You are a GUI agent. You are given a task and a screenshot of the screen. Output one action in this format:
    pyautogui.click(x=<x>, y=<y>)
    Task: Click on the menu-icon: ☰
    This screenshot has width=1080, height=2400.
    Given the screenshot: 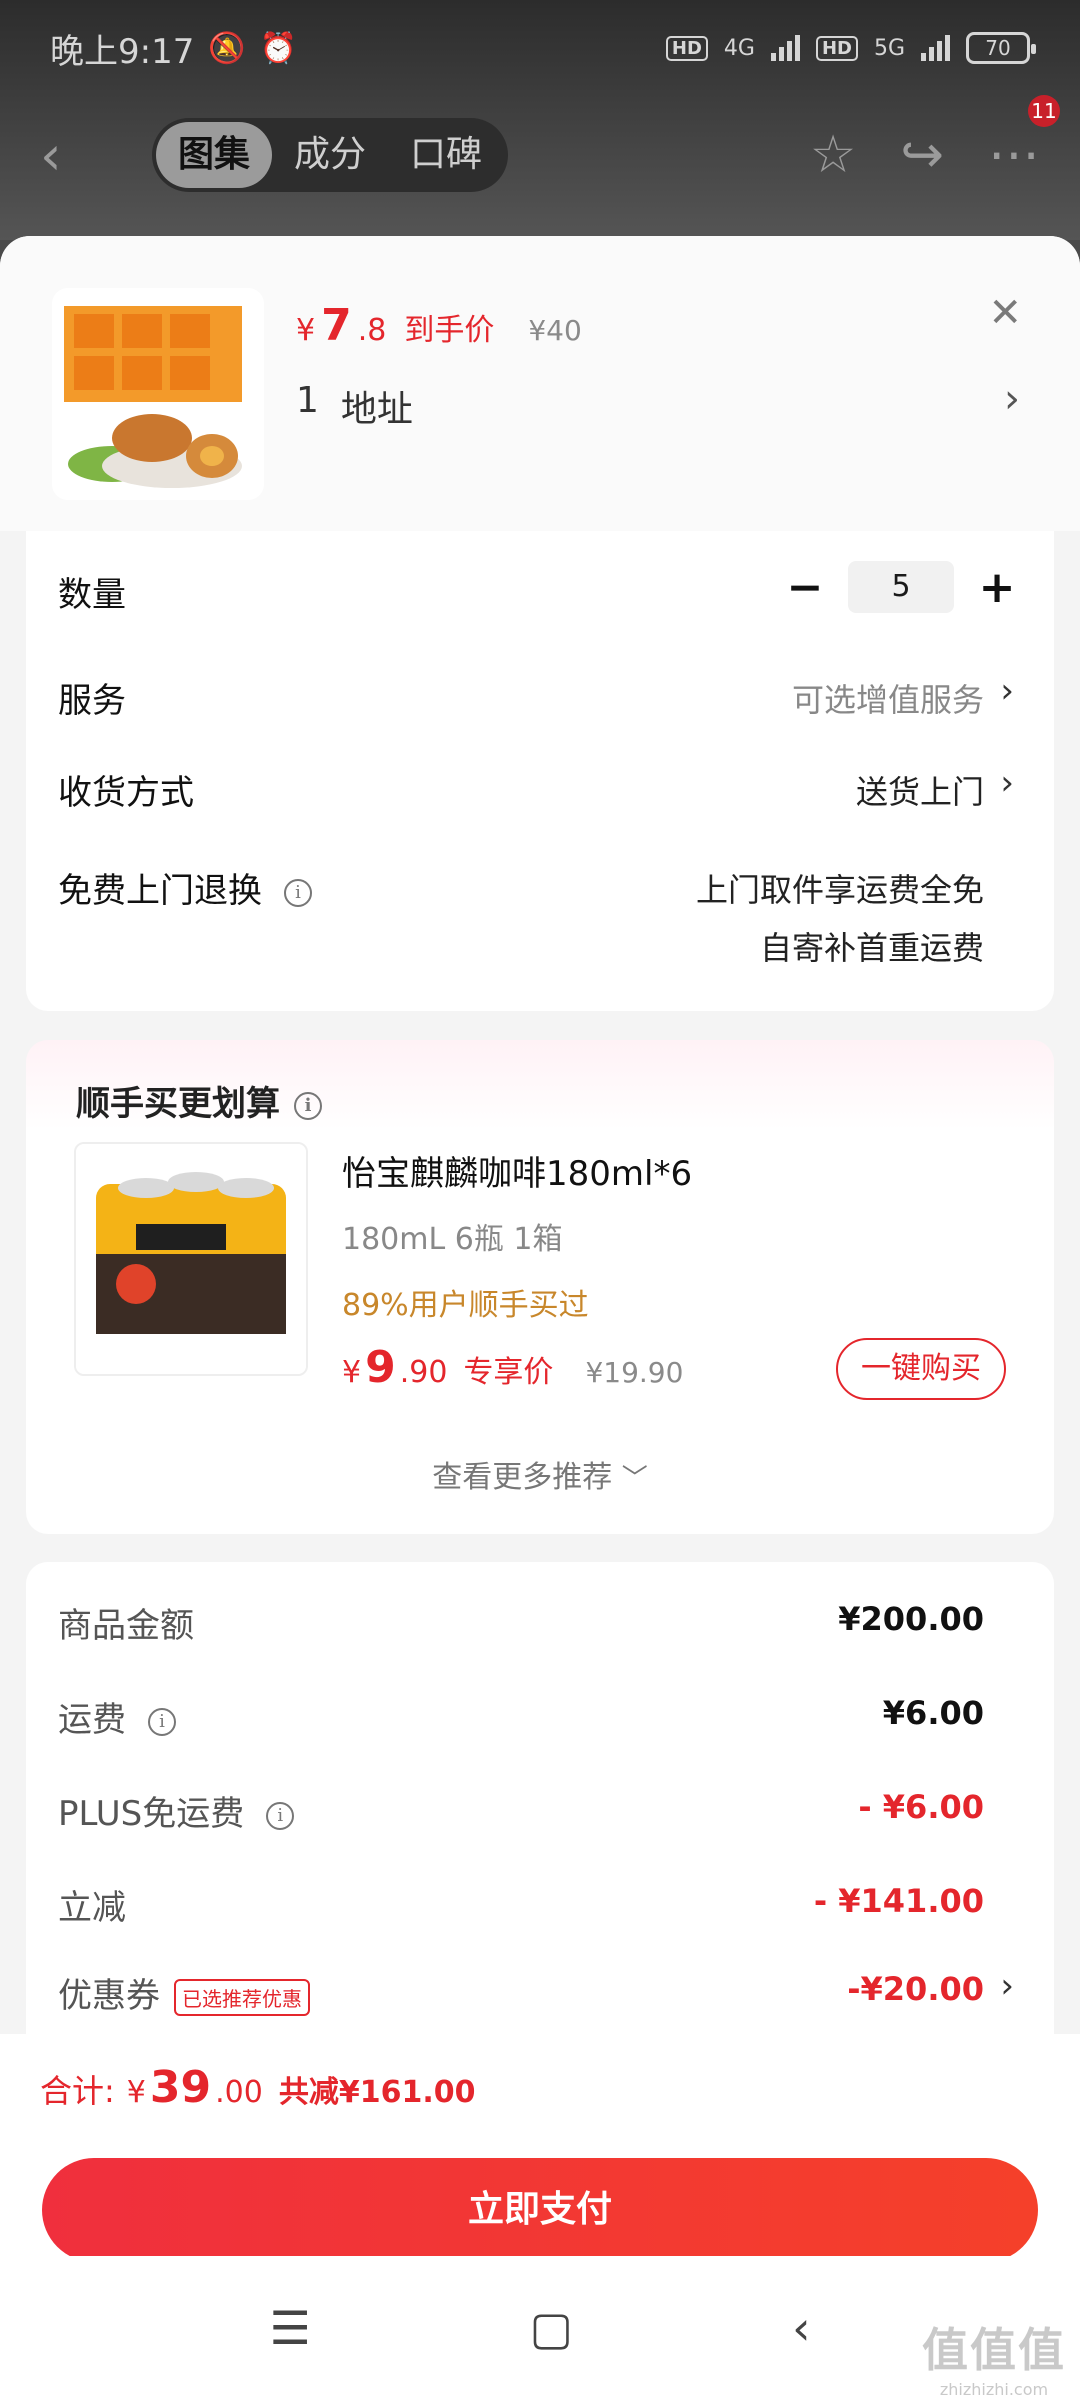 What is the action you would take?
    pyautogui.click(x=289, y=2328)
    